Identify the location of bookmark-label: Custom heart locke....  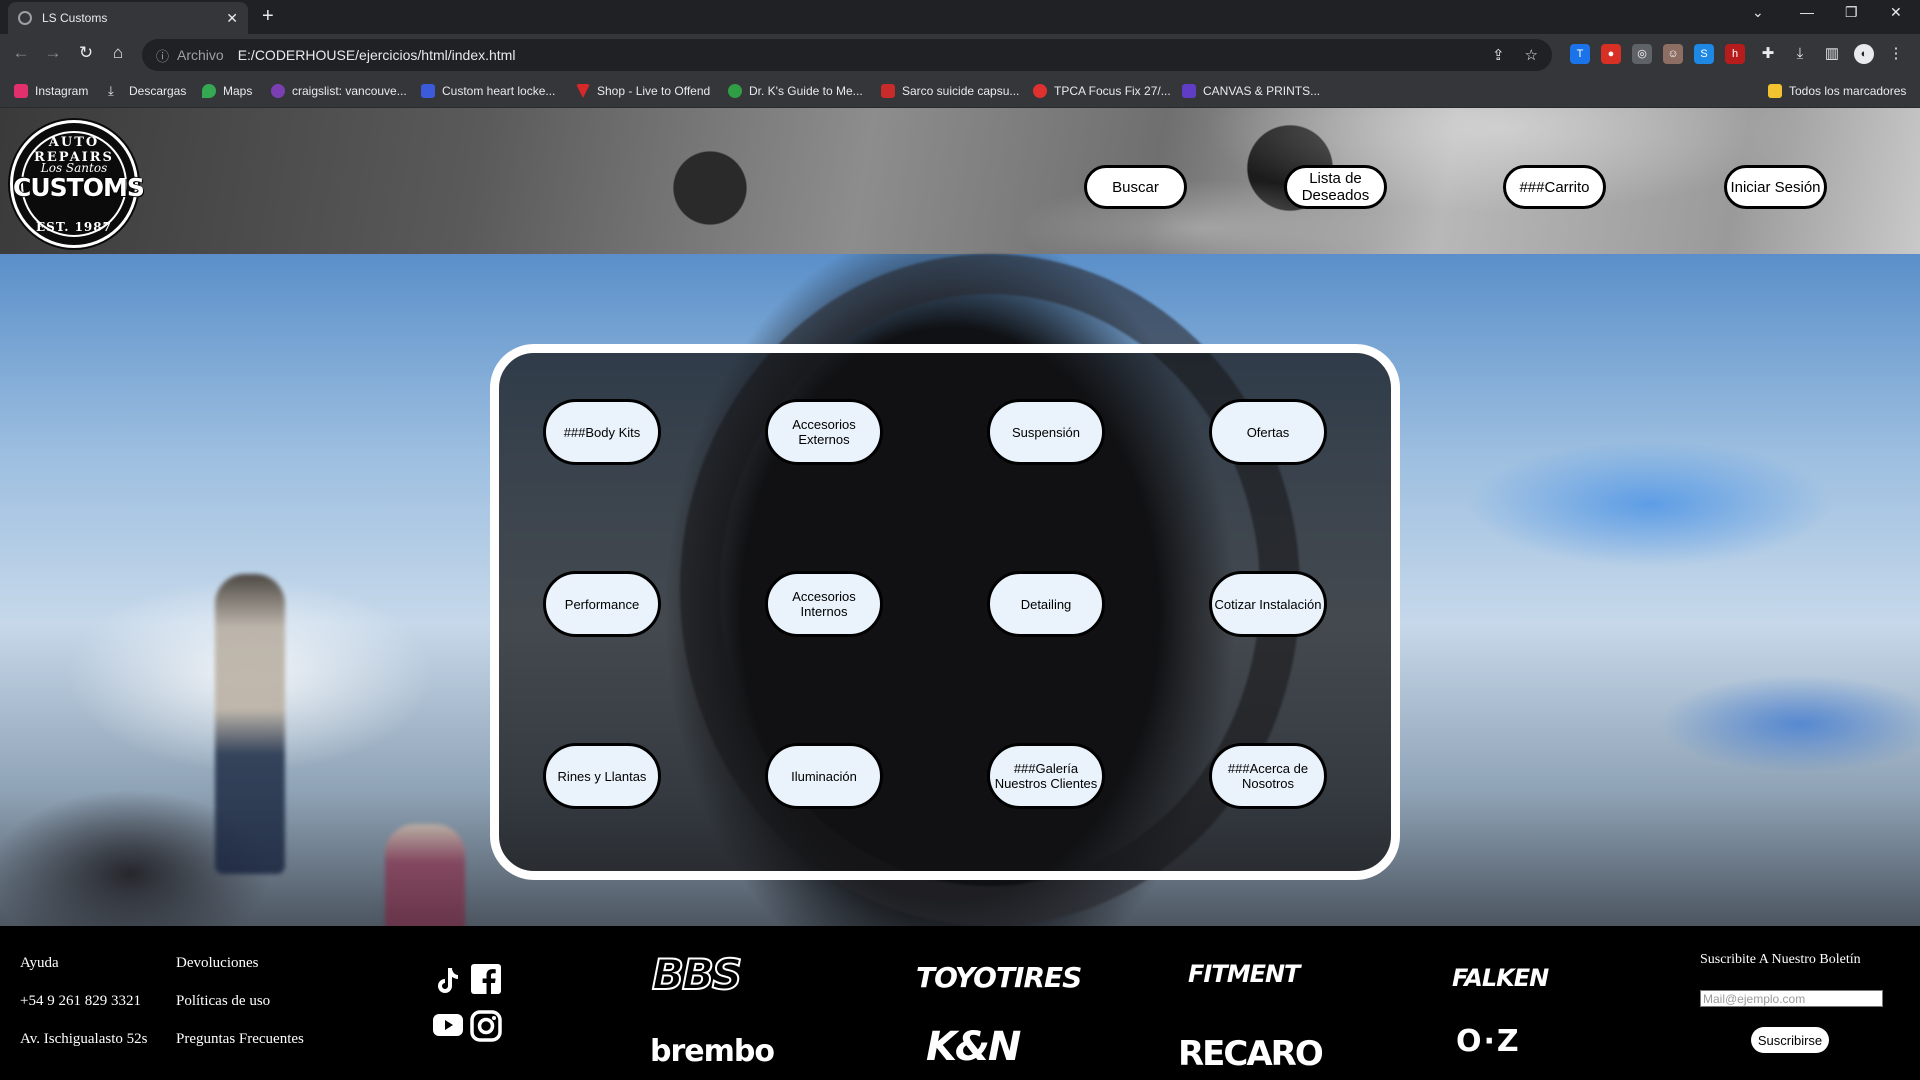
(499, 91).